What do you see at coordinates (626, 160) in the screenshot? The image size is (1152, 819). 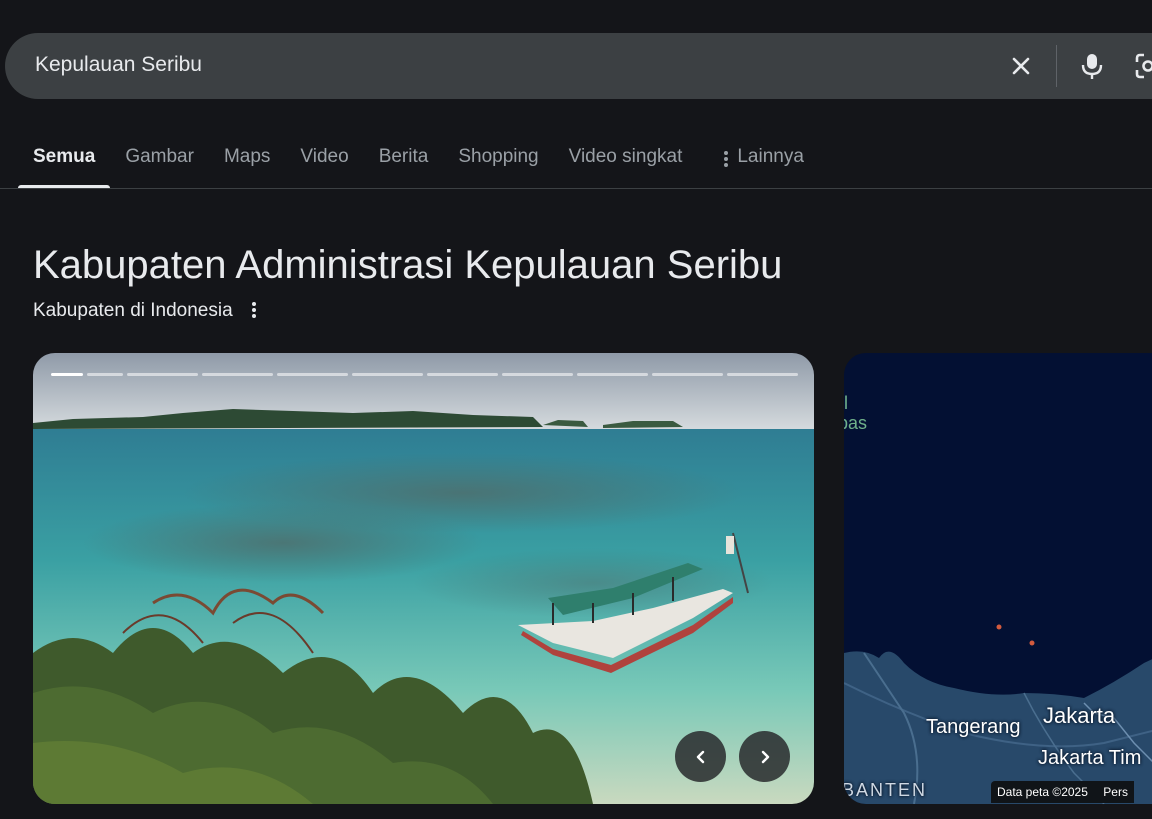 I see `tab-video-singkat: Video singkat` at bounding box center [626, 160].